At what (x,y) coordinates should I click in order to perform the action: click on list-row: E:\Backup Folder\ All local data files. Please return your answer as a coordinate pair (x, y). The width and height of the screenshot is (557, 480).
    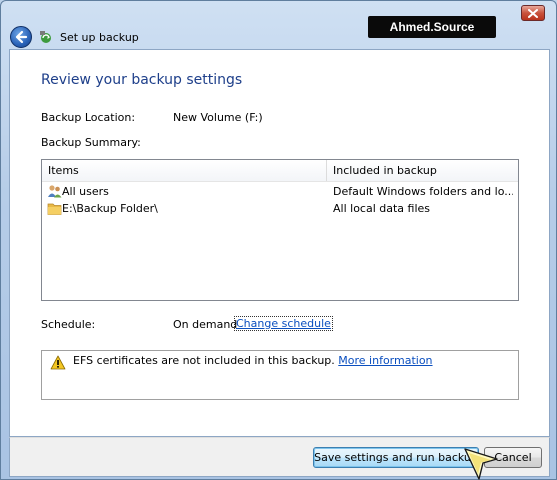
    Looking at the image, I should click on (280, 208).